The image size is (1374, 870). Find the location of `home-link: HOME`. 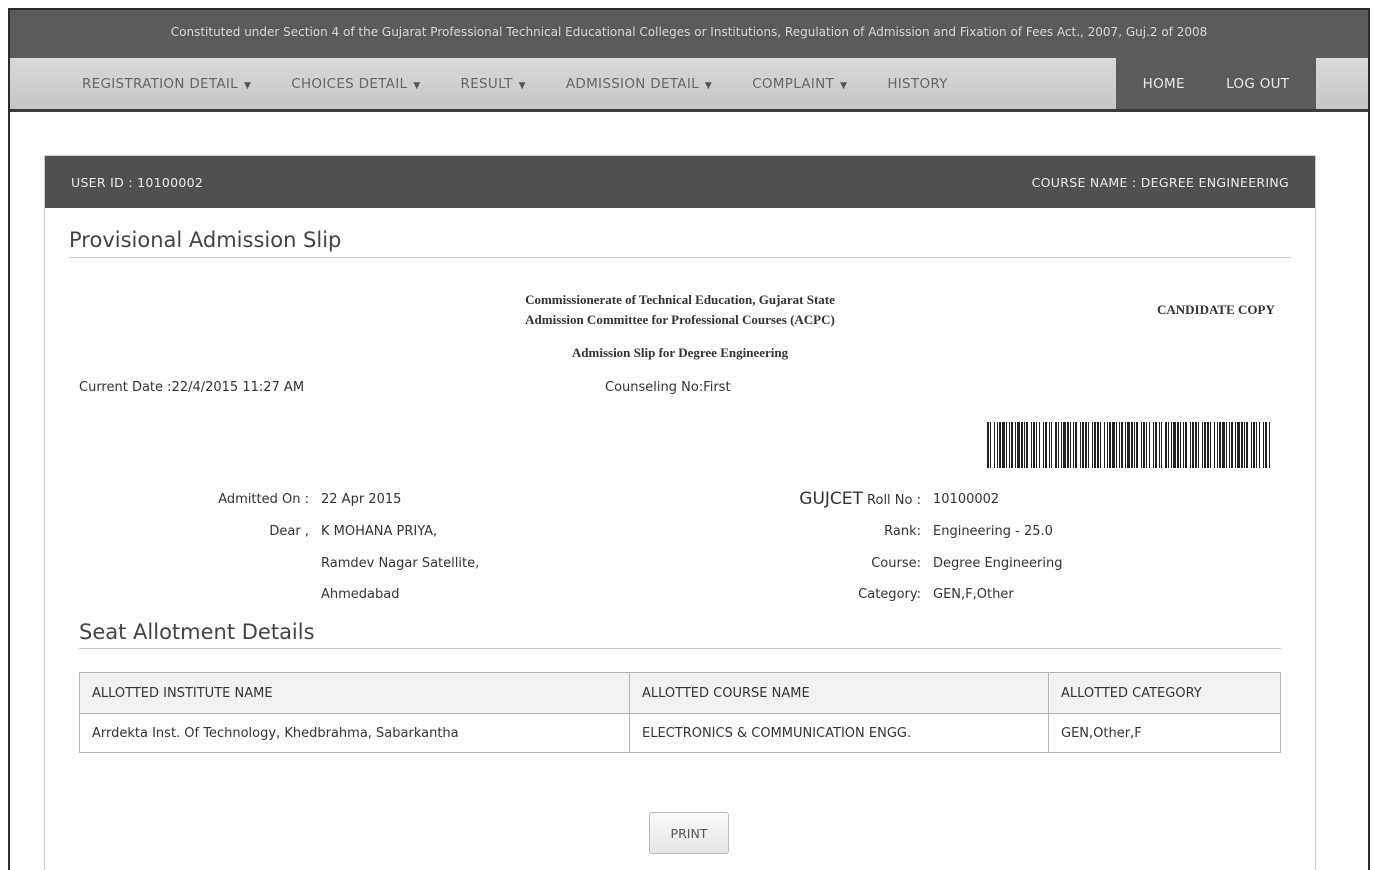

home-link: HOME is located at coordinates (1164, 84).